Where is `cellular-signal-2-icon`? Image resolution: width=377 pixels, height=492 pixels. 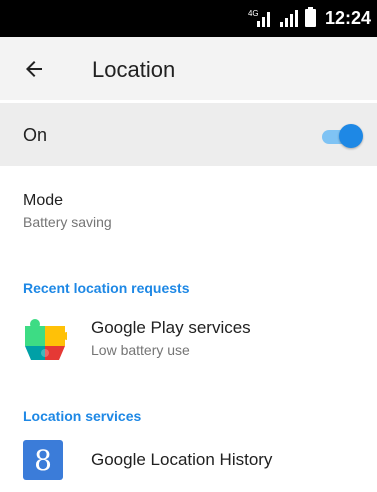
cellular-signal-2-icon is located at coordinates (288, 18).